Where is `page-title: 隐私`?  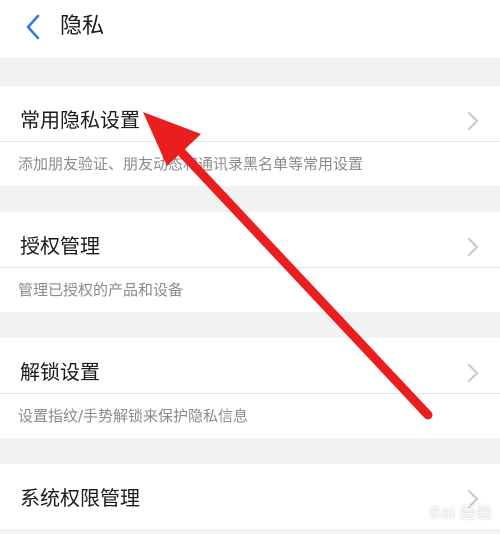
page-title: 隐私 is located at coordinates (82, 26).